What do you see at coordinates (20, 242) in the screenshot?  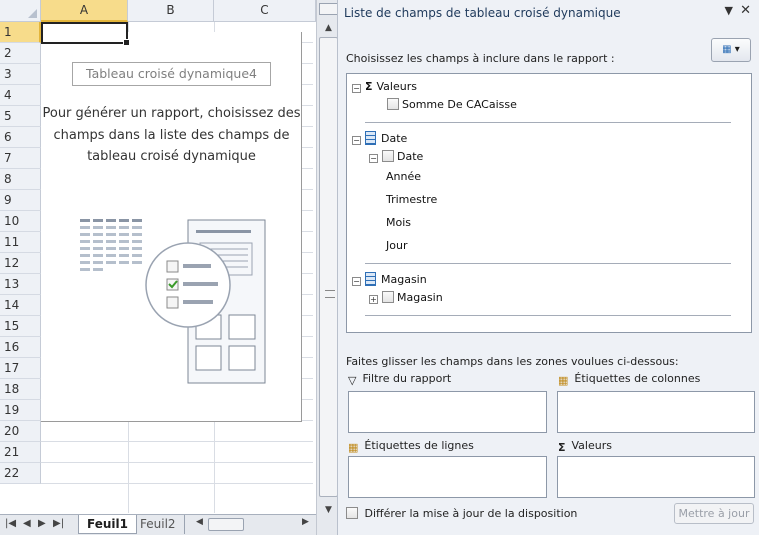 I see `row-header: 11` at bounding box center [20, 242].